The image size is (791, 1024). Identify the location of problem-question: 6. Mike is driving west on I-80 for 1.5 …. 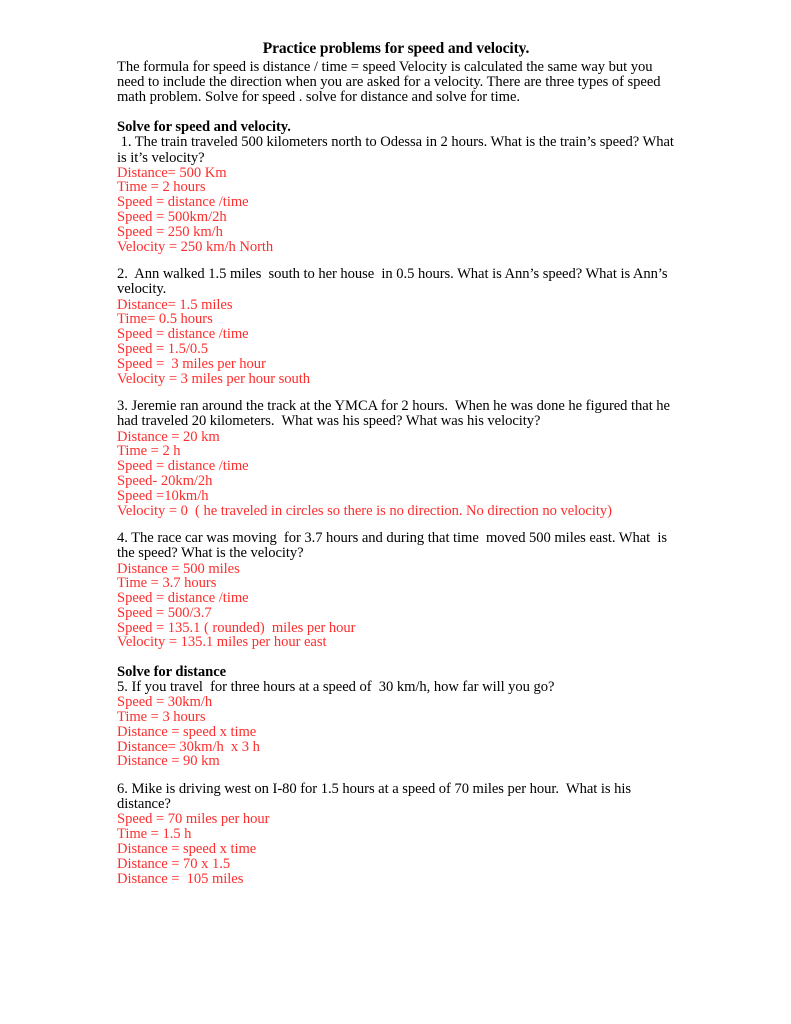
(376, 797).